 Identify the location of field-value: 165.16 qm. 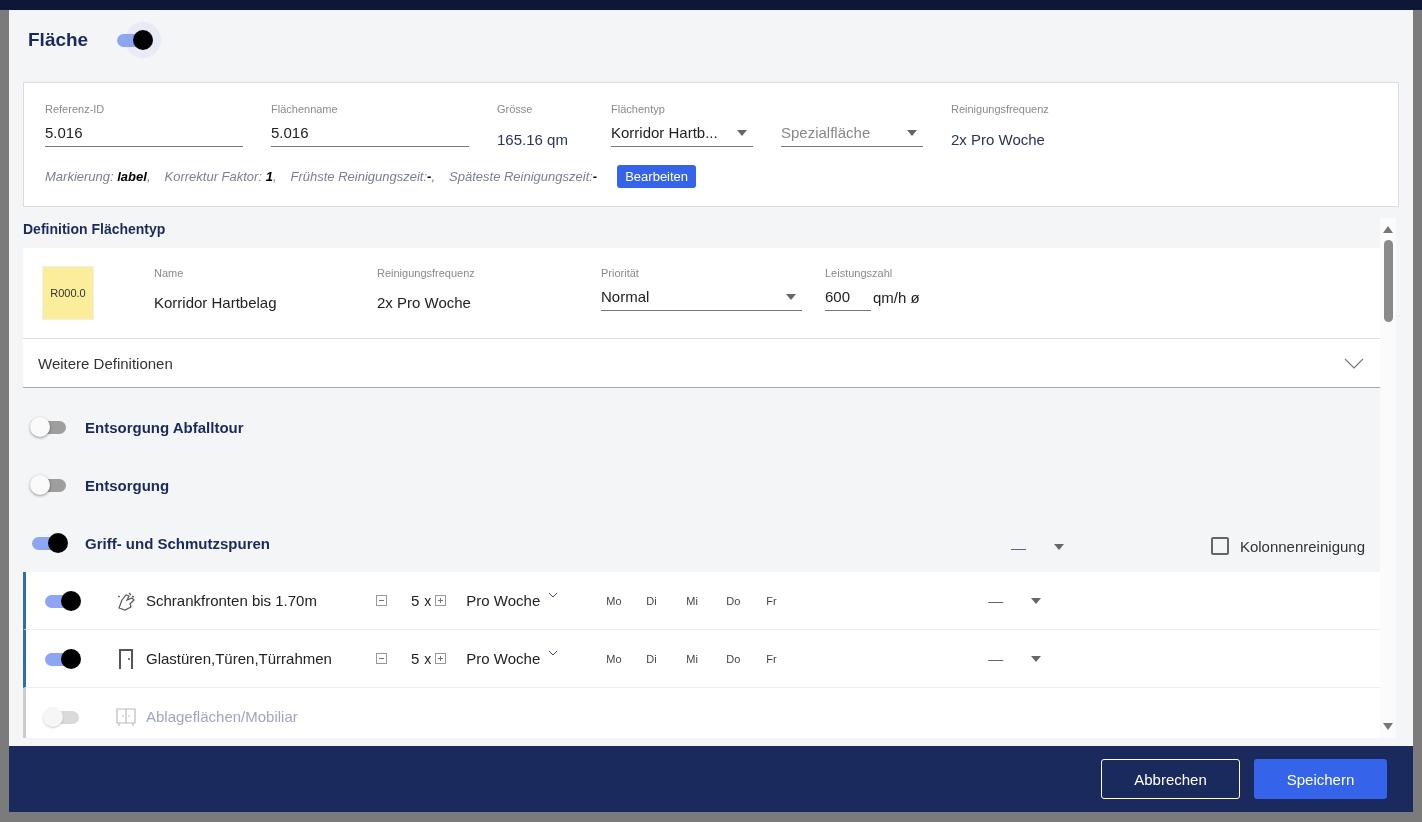
(533, 139).